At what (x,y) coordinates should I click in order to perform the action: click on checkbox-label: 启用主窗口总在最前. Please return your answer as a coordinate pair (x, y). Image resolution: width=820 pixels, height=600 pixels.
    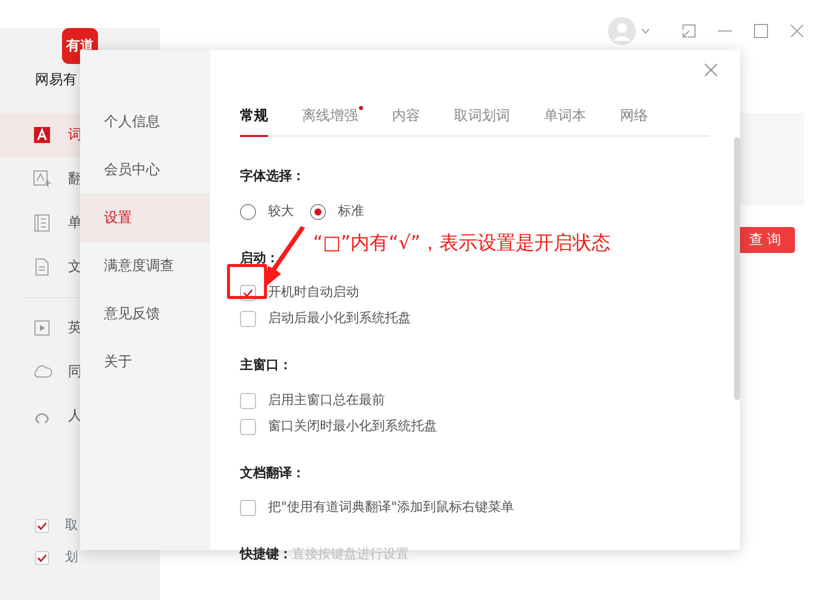
    Looking at the image, I should click on (326, 401).